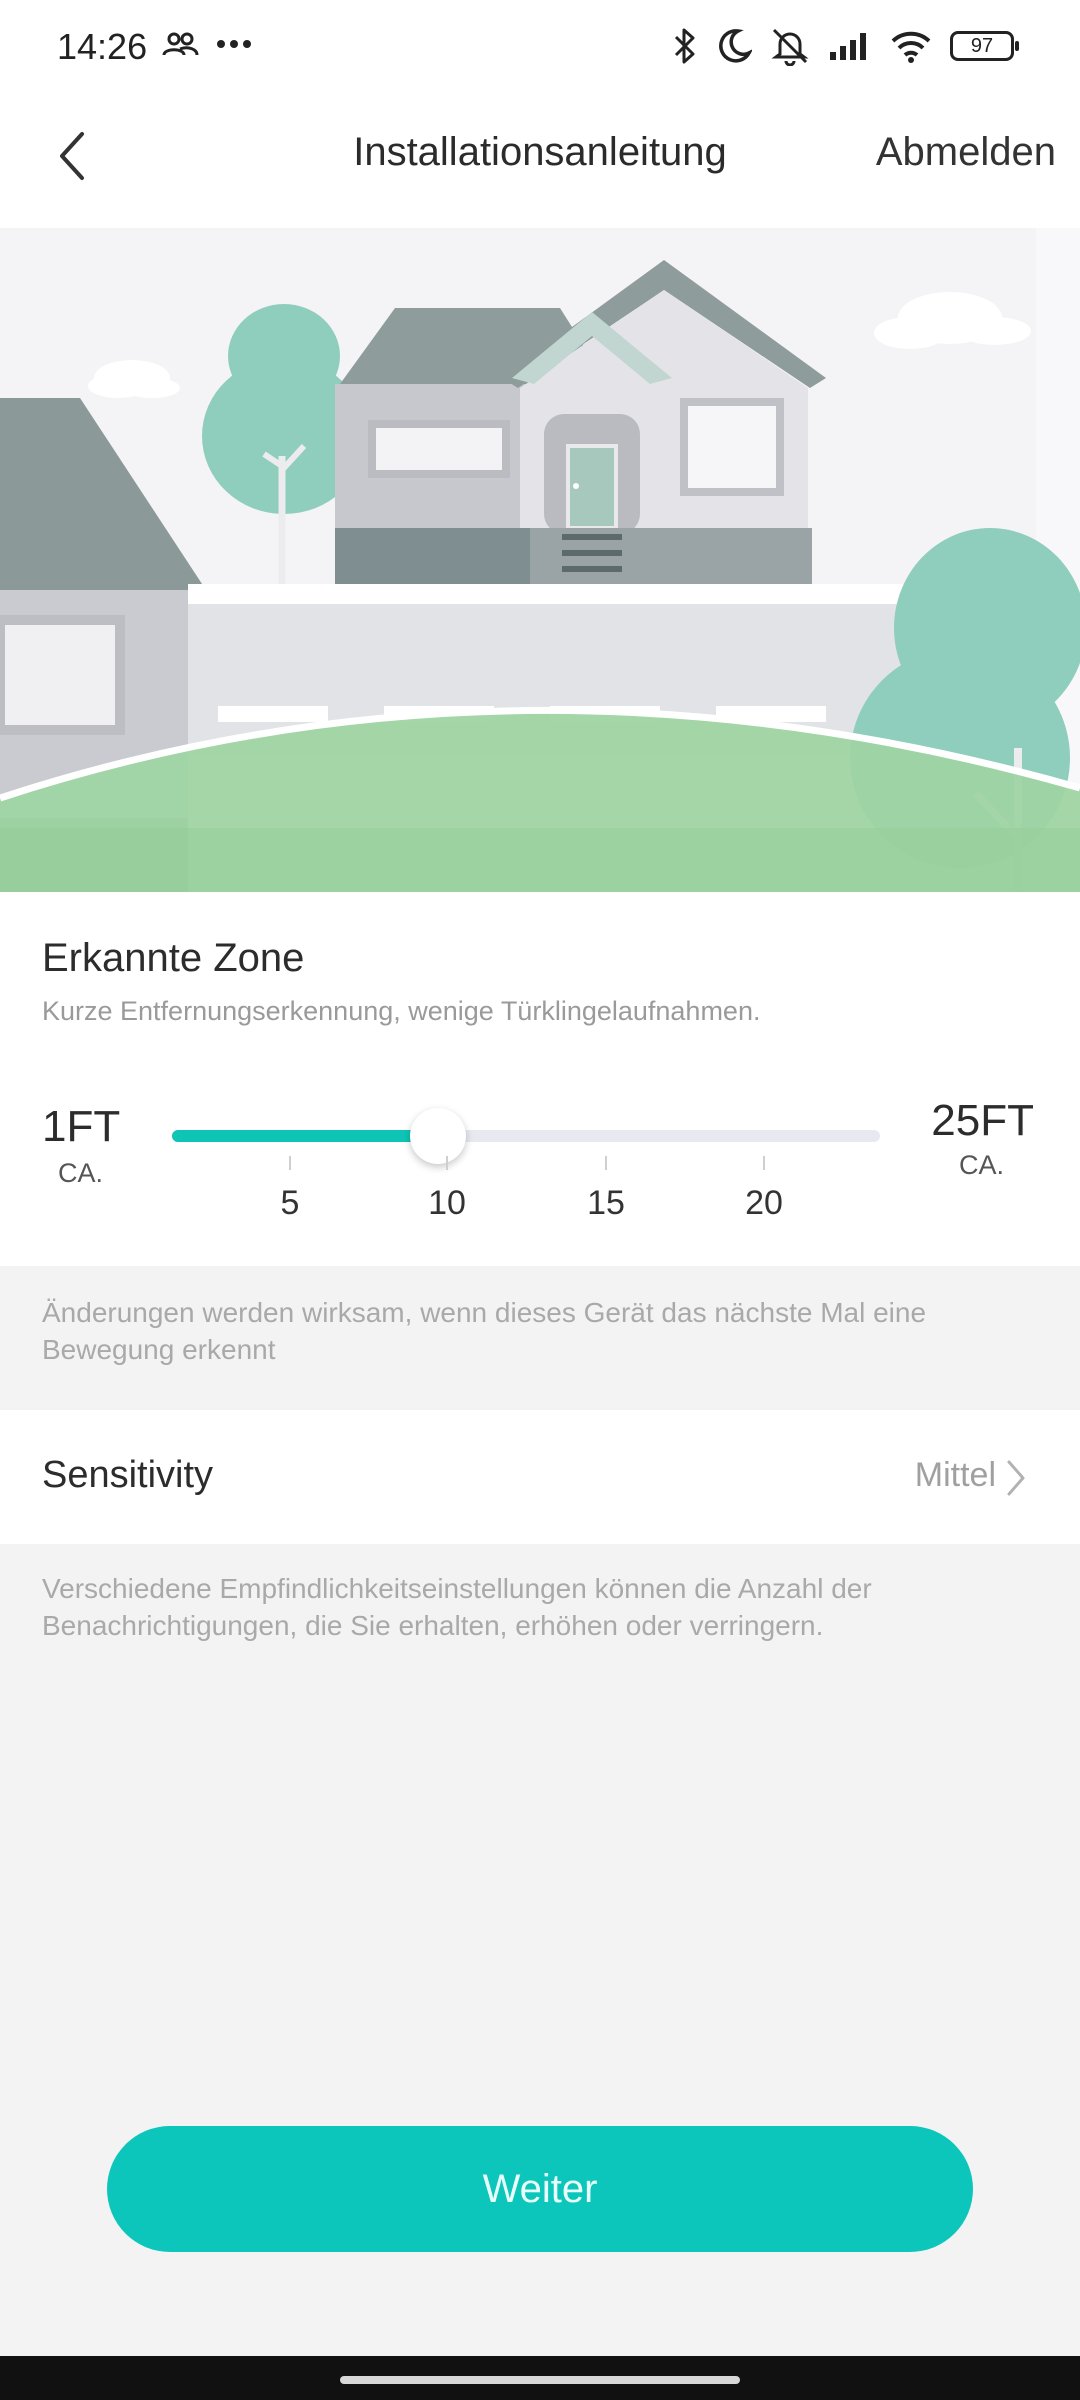  Describe the element at coordinates (81, 1126) in the screenshot. I see `range-min-value: 1FT` at that location.